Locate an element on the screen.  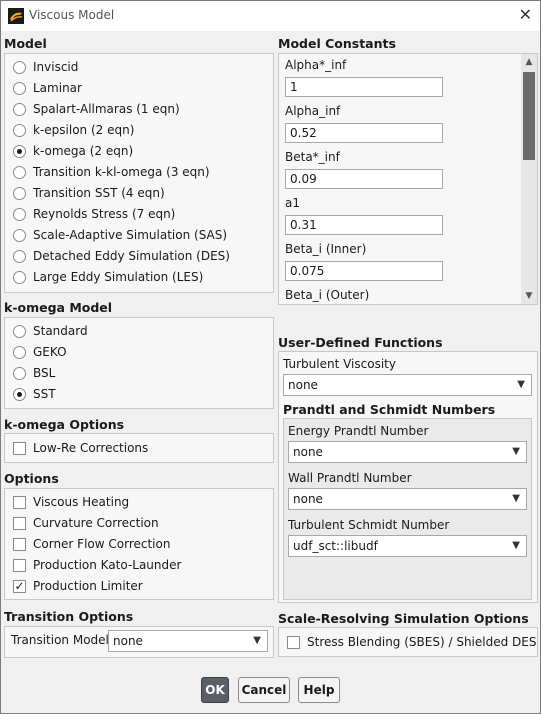
model-option-laminar: Laminar is located at coordinates (47, 88).